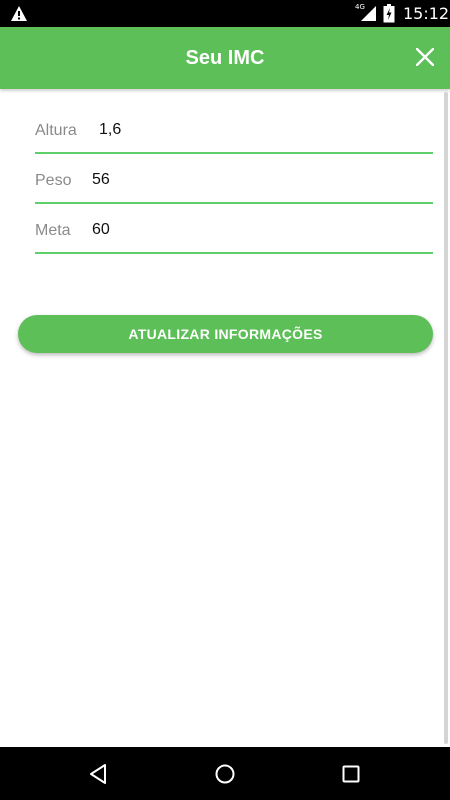  Describe the element at coordinates (446, 418) in the screenshot. I see `scrollbar` at that location.